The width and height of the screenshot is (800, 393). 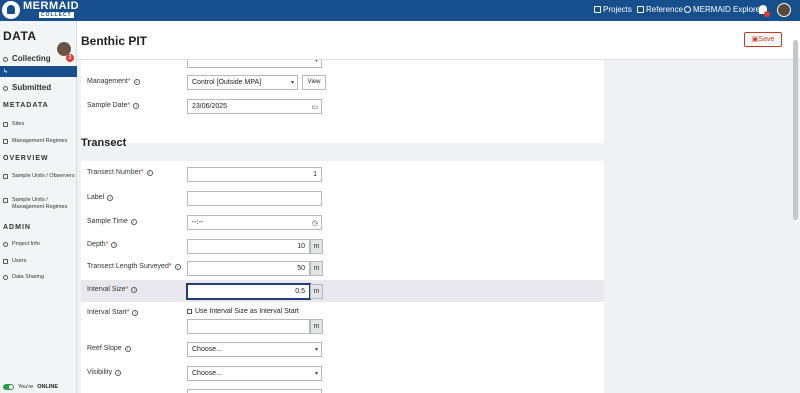 I want to click on nav-reference-label: Reference, so click(x=664, y=9).